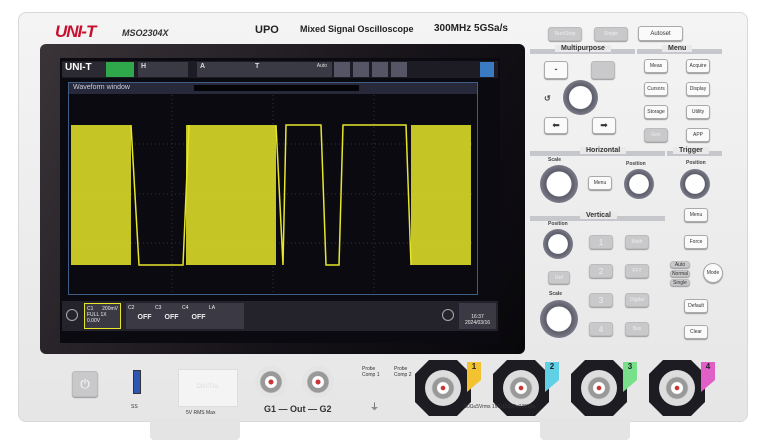  I want to click on ref-button: Ref, so click(559, 277).